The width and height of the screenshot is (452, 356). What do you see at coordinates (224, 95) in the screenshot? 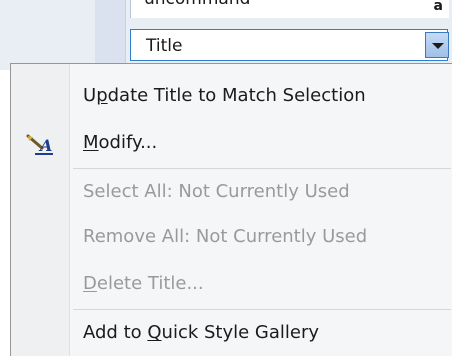
I see `menu-item-label: Update Title to Match Selection` at bounding box center [224, 95].